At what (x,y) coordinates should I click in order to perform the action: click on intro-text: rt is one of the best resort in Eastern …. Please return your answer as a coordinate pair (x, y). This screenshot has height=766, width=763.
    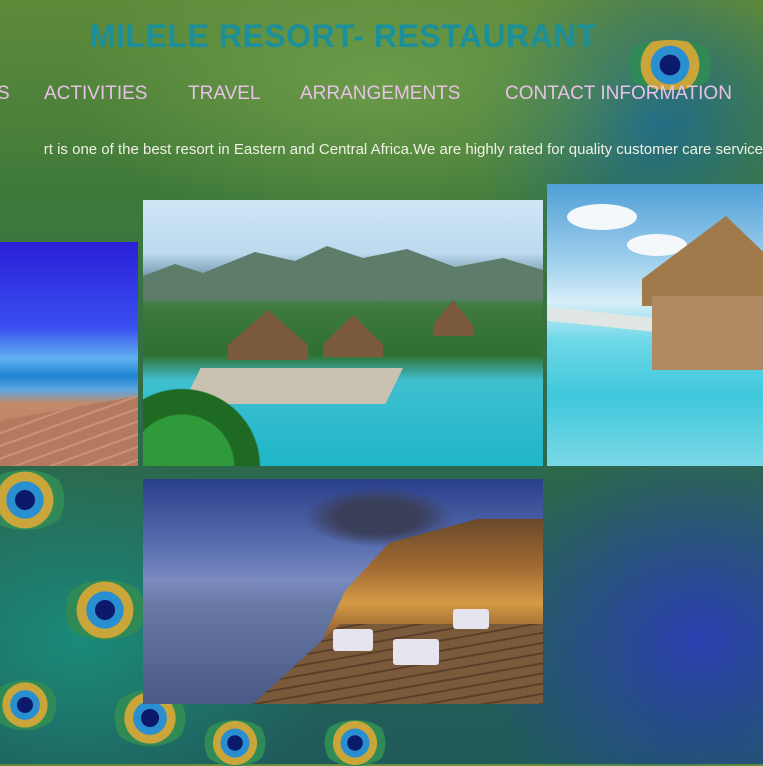
    Looking at the image, I should click on (403, 149).